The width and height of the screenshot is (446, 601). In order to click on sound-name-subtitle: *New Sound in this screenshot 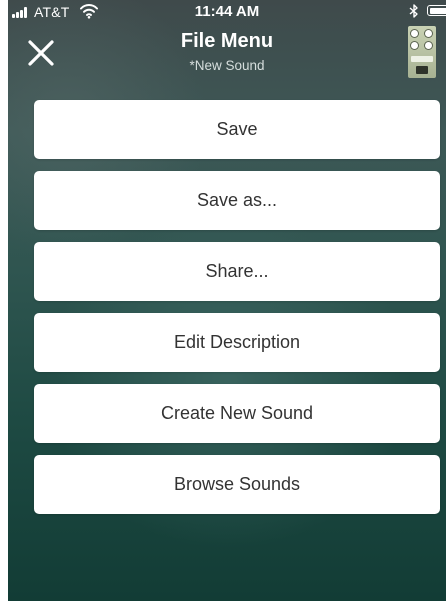, I will do `click(227, 65)`.